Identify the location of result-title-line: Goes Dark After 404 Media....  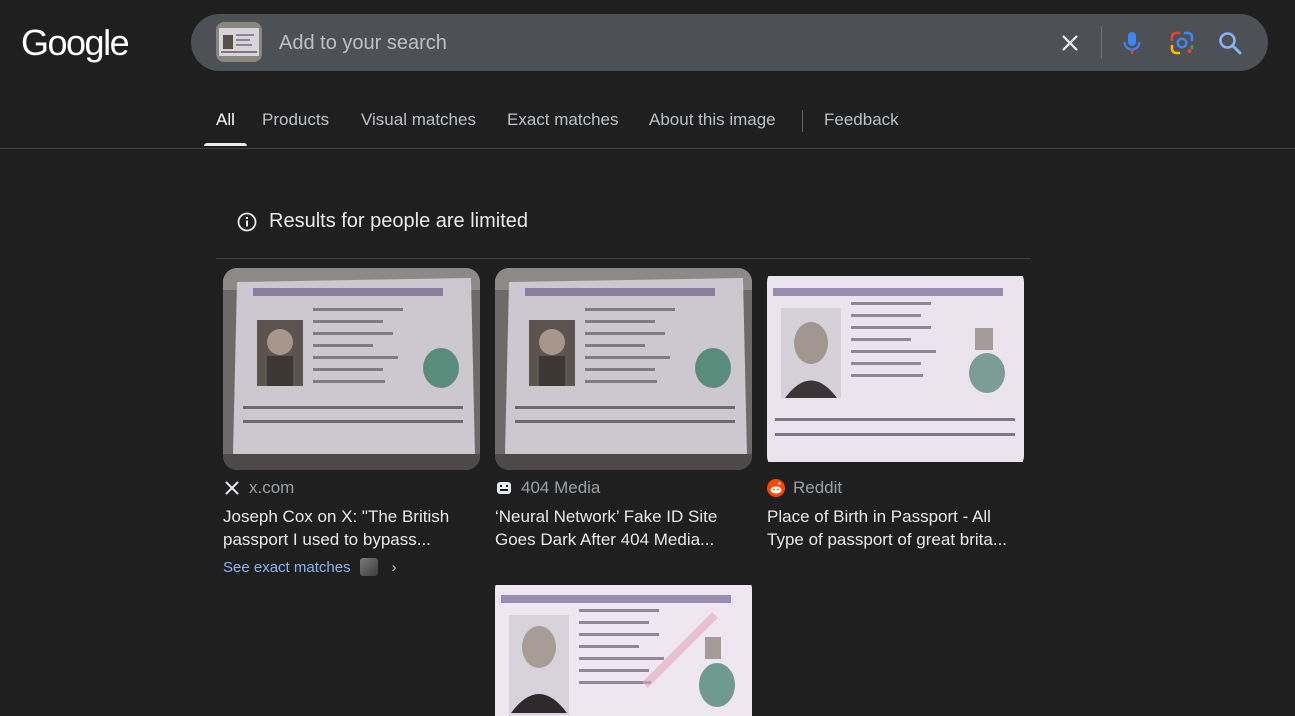
(605, 539).